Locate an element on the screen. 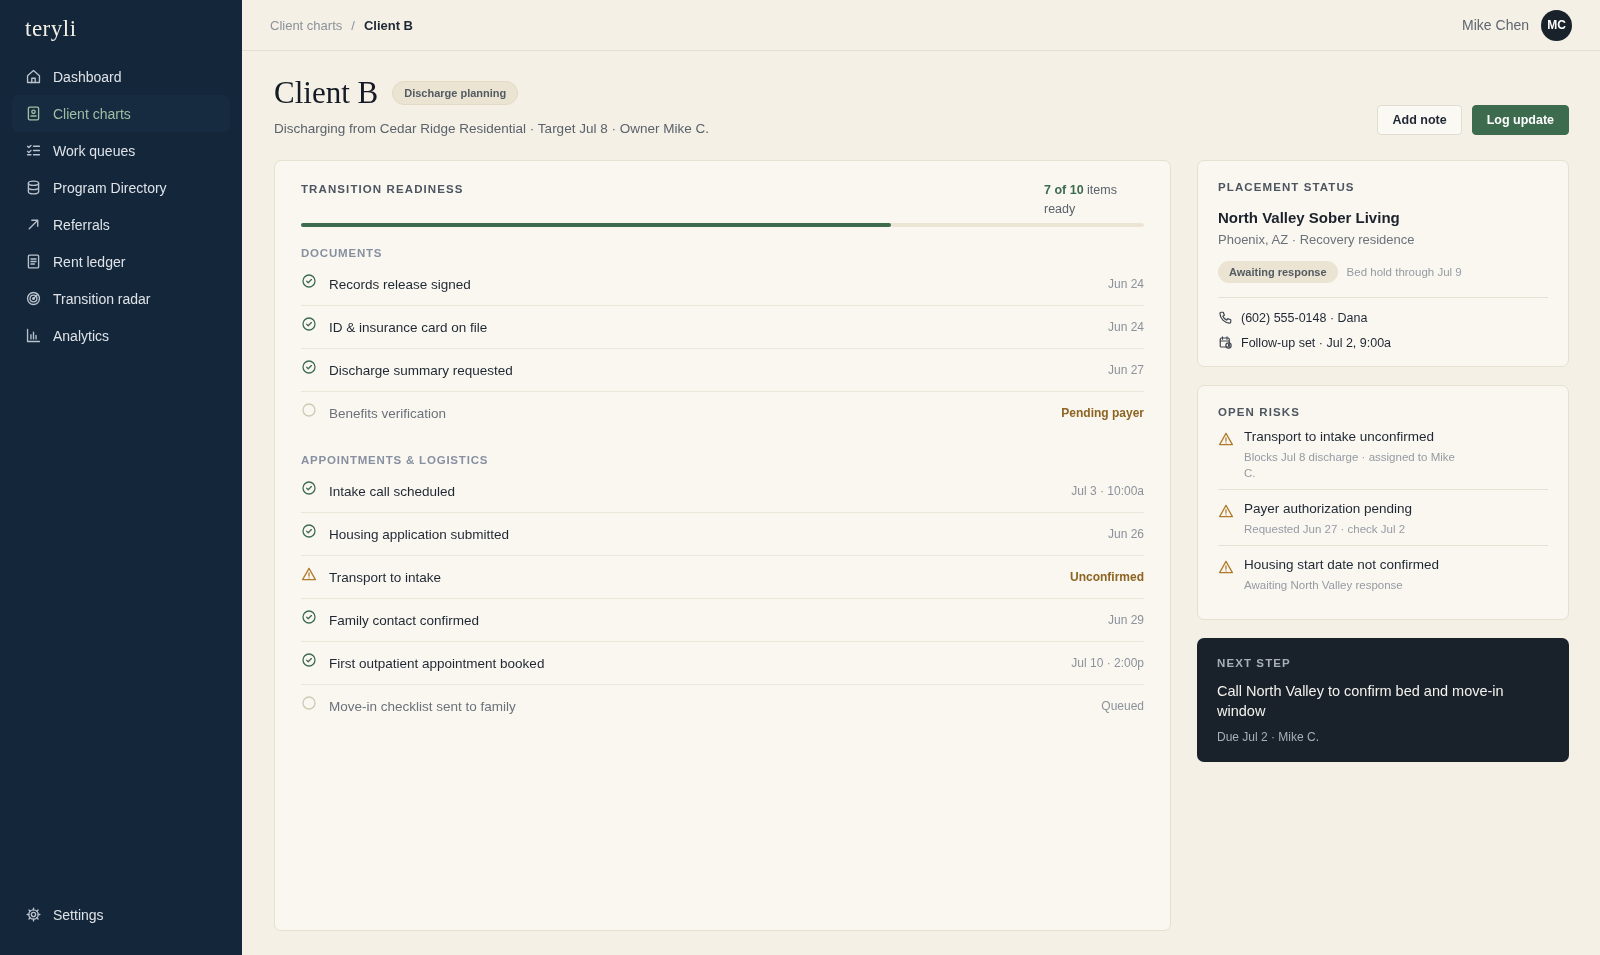 This screenshot has height=955, width=1600. sidebar-item: Program Directory is located at coordinates (121, 187).